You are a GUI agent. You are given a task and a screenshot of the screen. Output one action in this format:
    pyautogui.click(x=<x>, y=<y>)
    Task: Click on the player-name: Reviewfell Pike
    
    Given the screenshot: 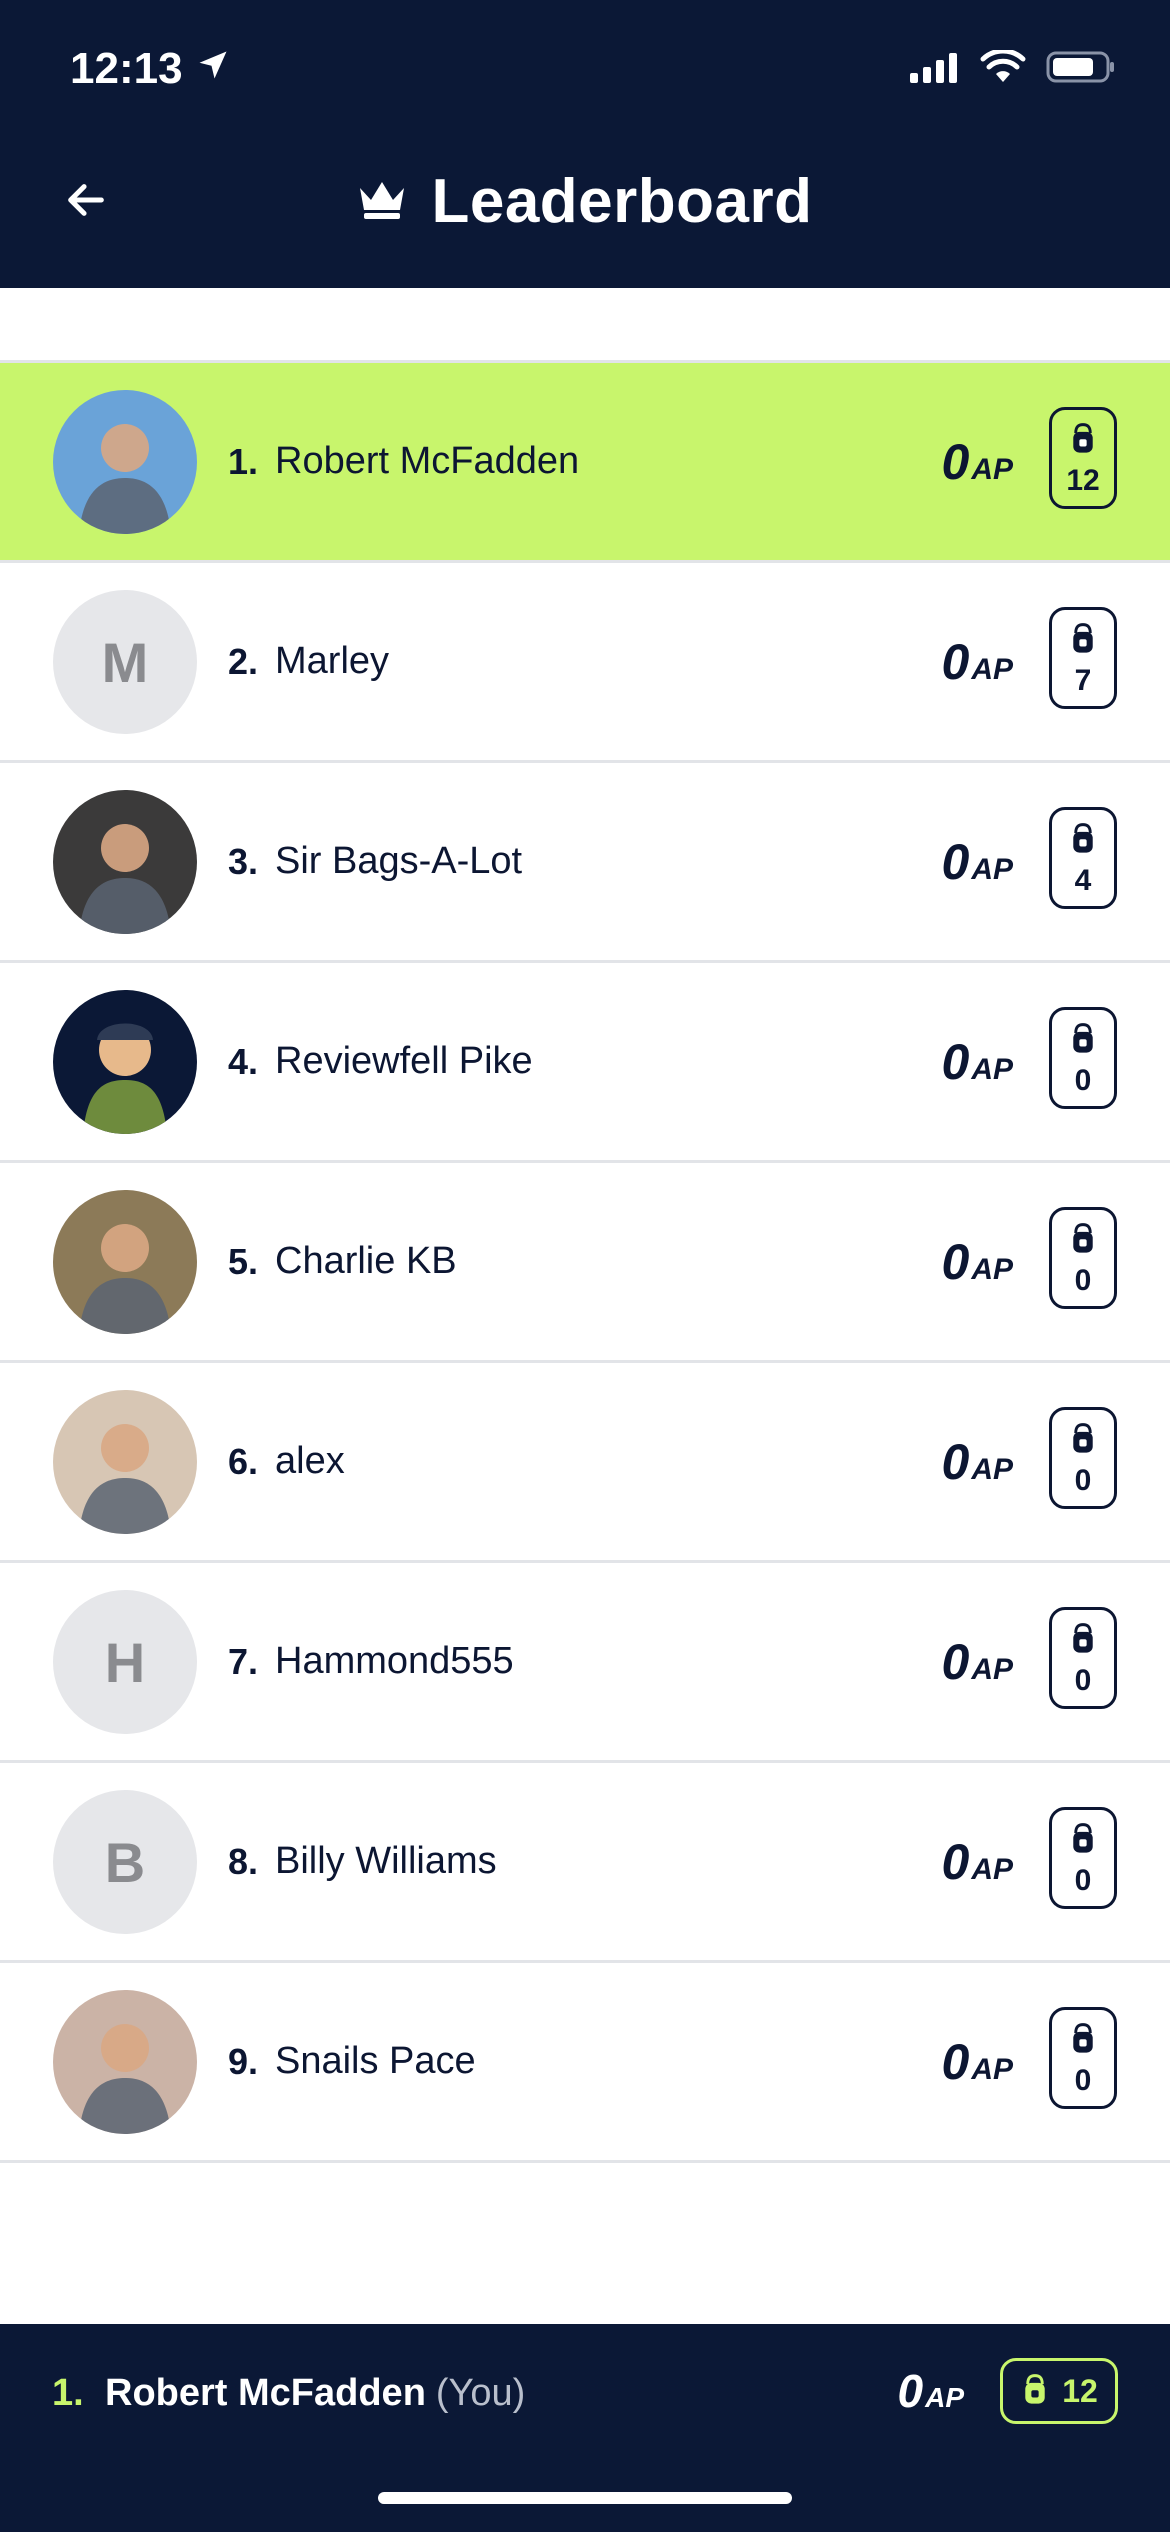 What is the action you would take?
    pyautogui.click(x=404, y=1061)
    